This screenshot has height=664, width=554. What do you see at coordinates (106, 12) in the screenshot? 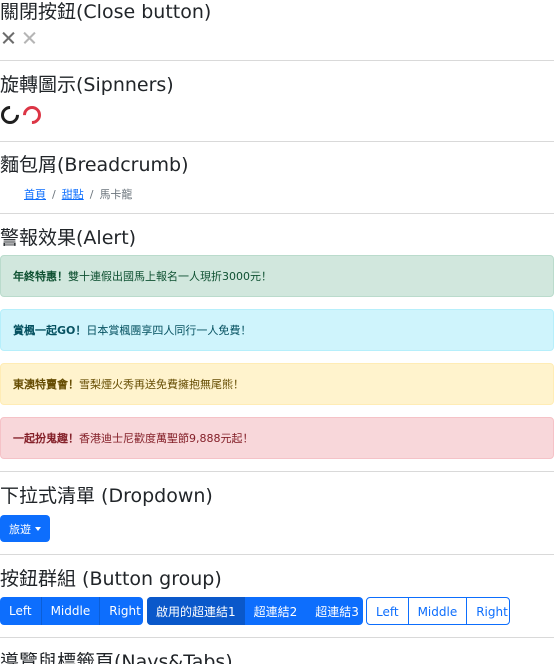
I see `close-button-heading: 關閉按鈕(Close button)` at bounding box center [106, 12].